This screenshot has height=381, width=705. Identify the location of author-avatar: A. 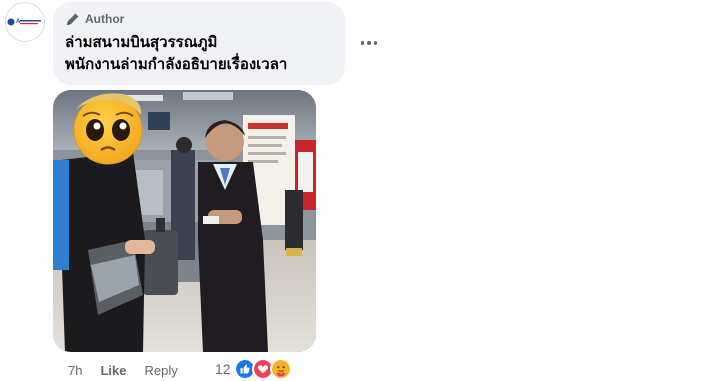
(25, 22).